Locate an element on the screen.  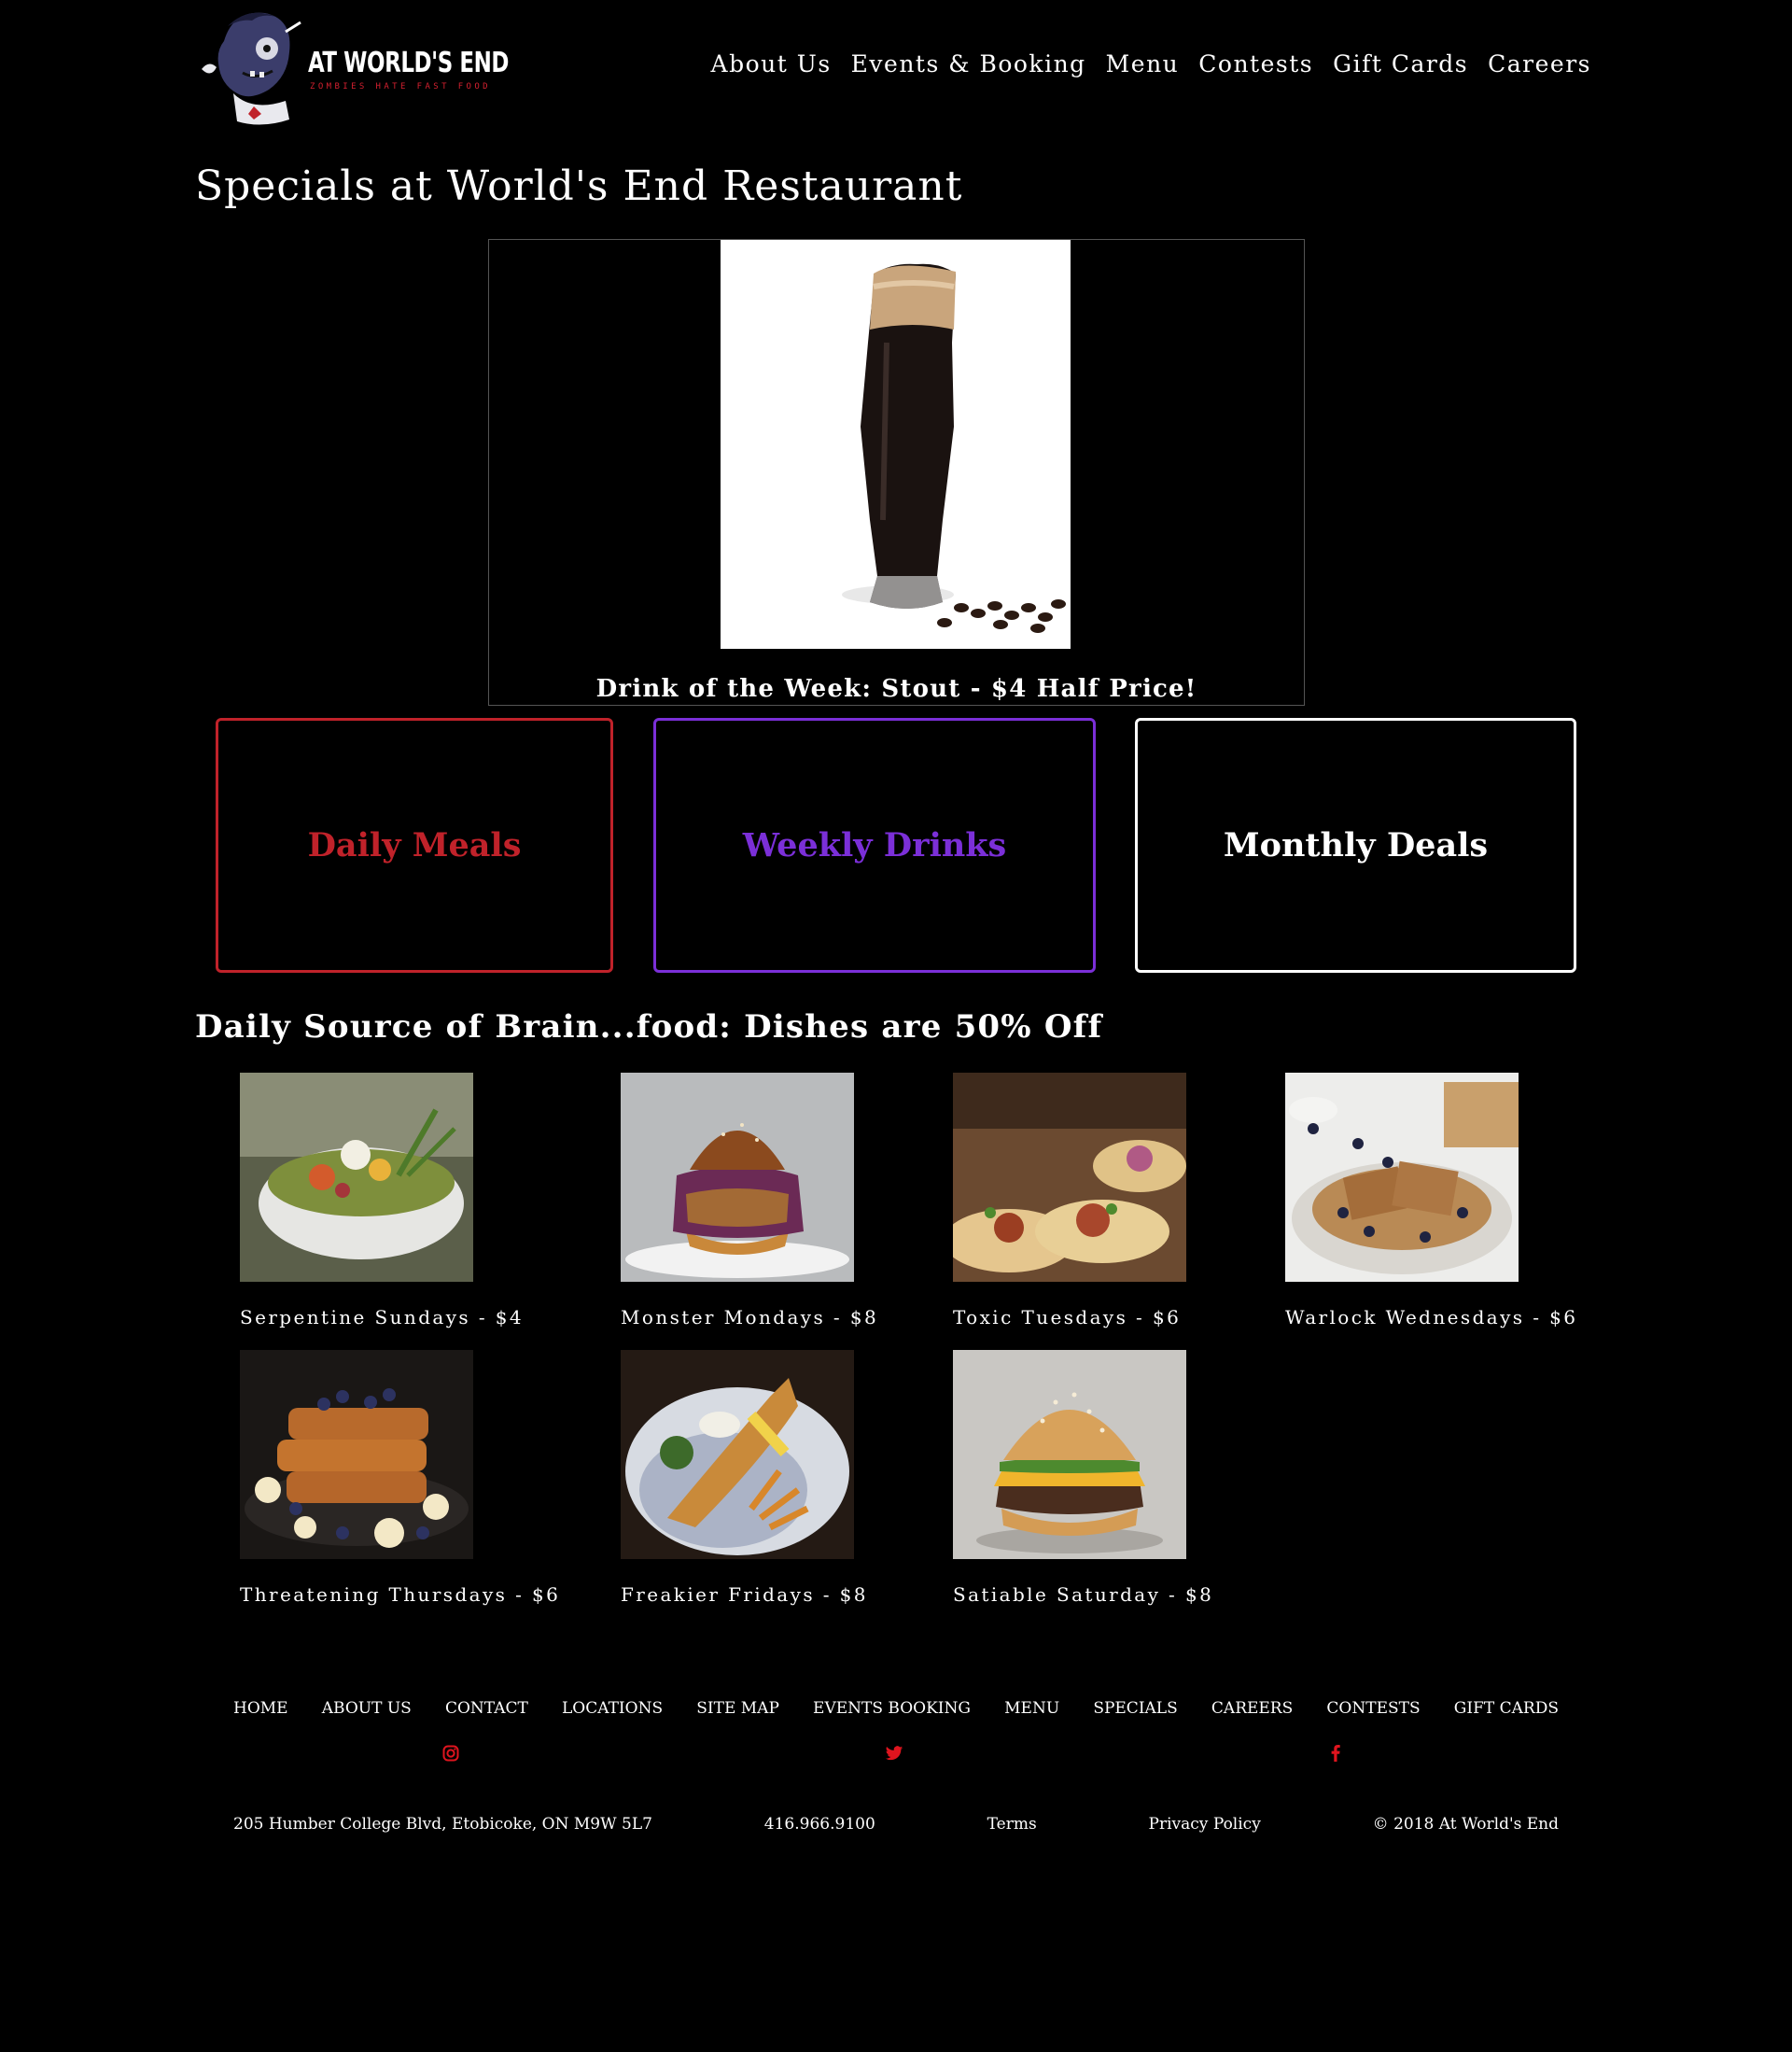
nav-menu: Menu is located at coordinates (1143, 64).